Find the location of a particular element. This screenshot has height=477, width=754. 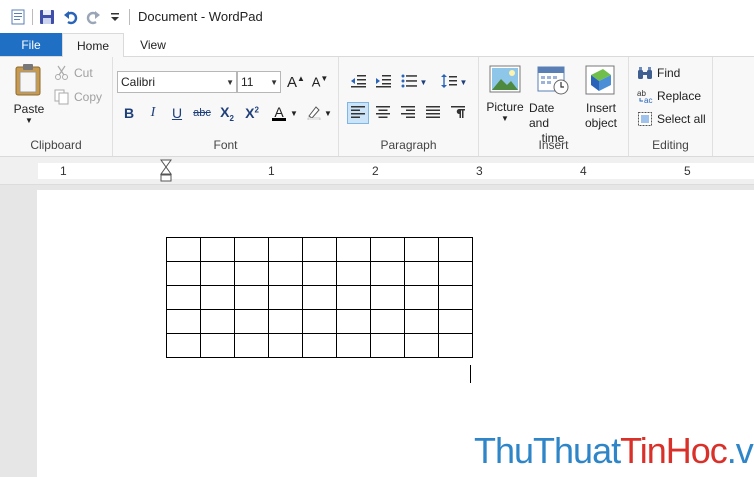

subscript-icon: X2 is located at coordinates (227, 113).